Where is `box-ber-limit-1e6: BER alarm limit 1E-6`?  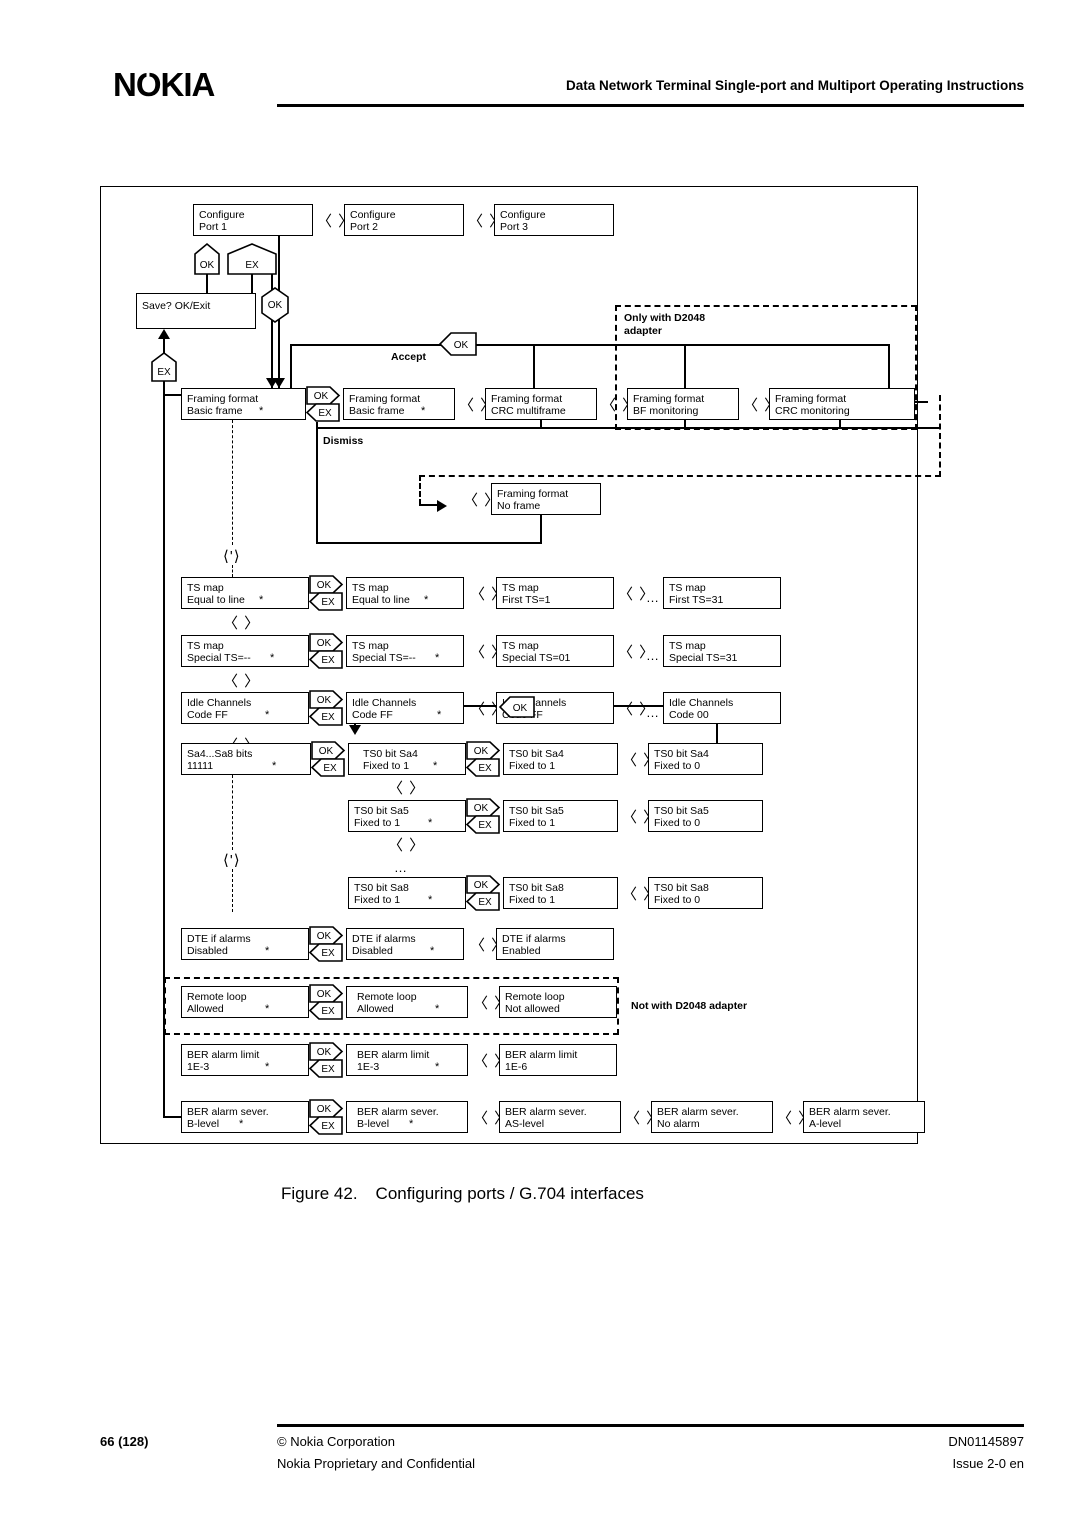
box-ber-limit-1e6: BER alarm limit 1E-6 is located at coordinates (558, 1060).